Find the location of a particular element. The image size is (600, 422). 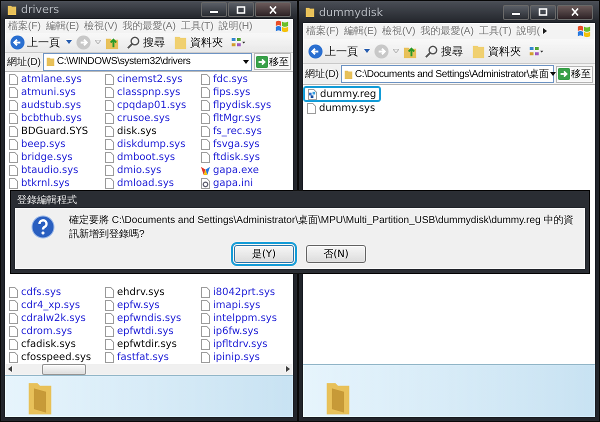

dialog-button: 是(Y) is located at coordinates (264, 254).